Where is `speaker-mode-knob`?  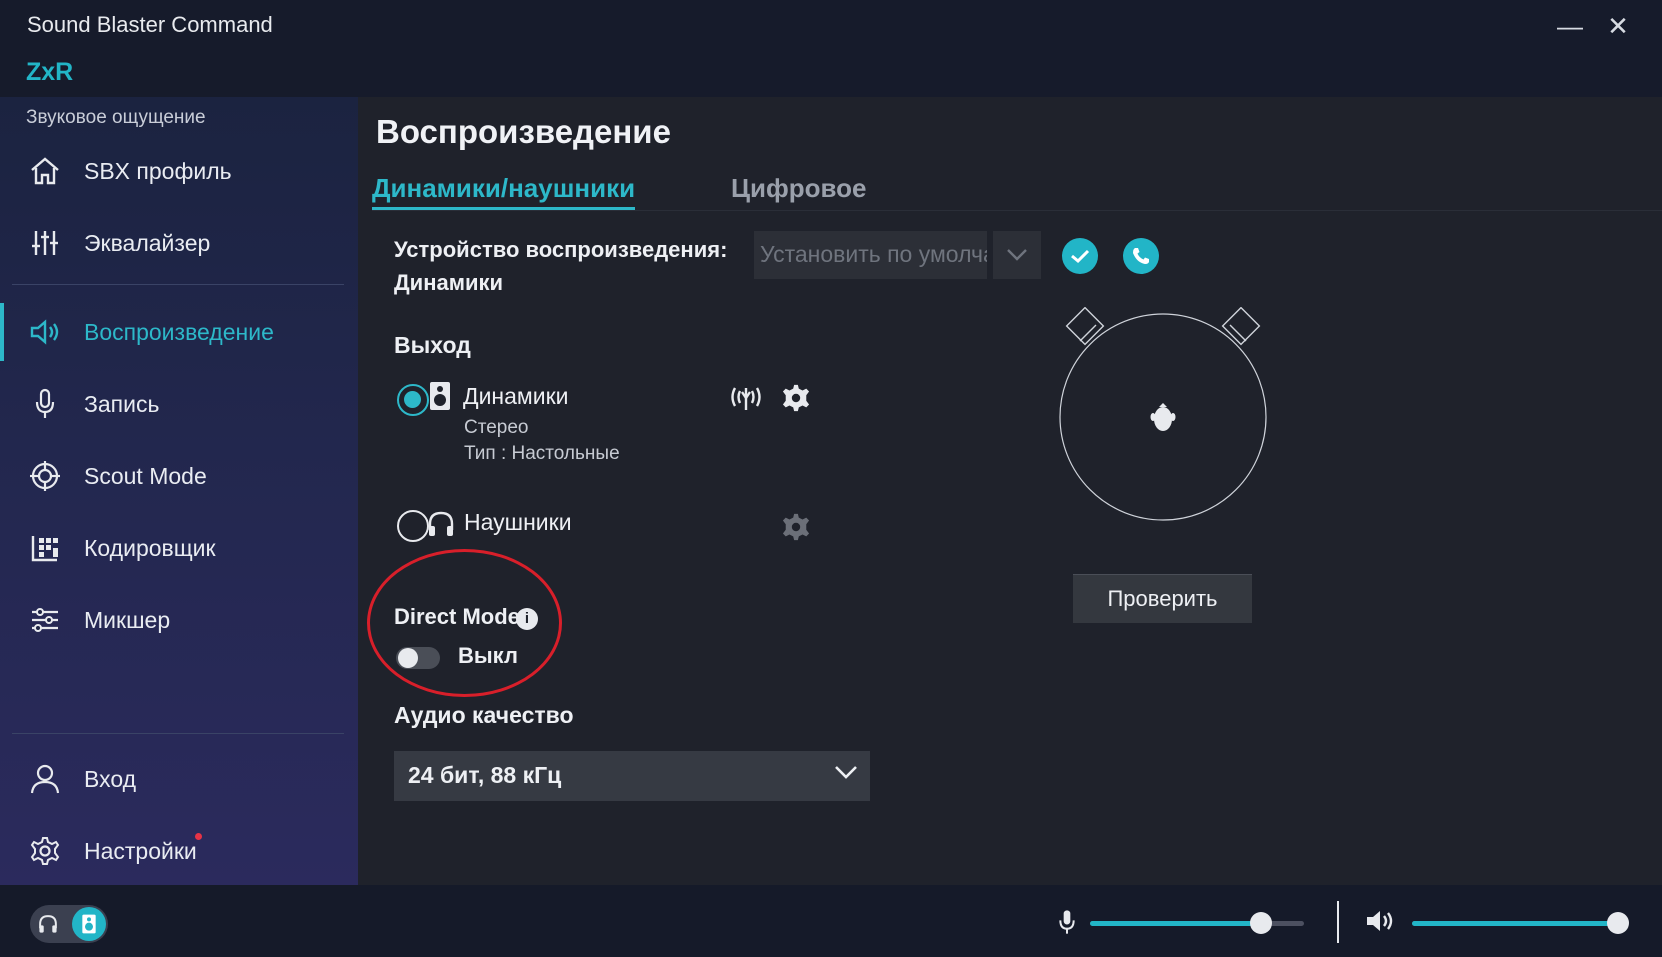
speaker-mode-knob is located at coordinates (89, 924).